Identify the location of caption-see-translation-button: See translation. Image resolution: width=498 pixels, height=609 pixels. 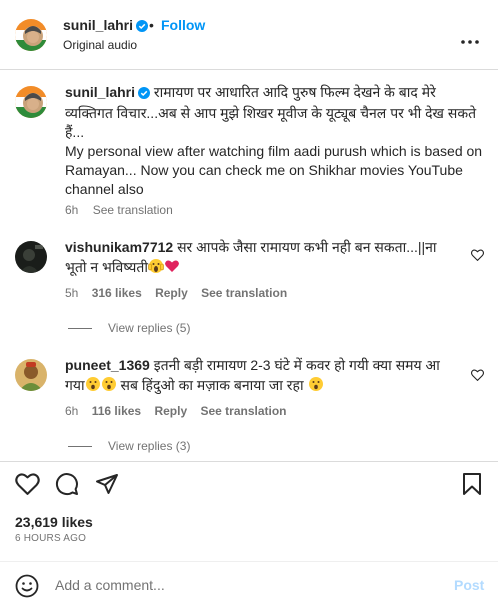
(133, 210).